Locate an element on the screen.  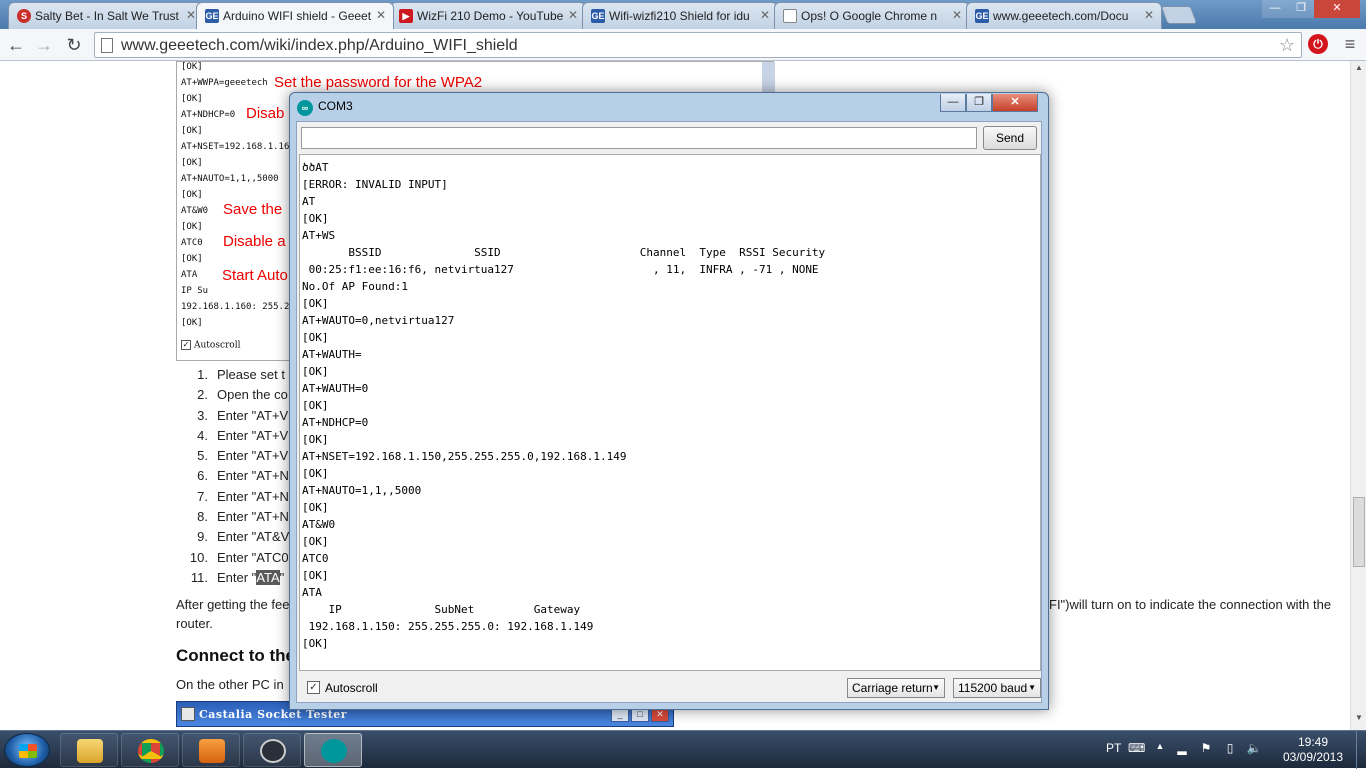
tab-title: Salty Bet - In Salt We Trust is located at coordinates (107, 16).